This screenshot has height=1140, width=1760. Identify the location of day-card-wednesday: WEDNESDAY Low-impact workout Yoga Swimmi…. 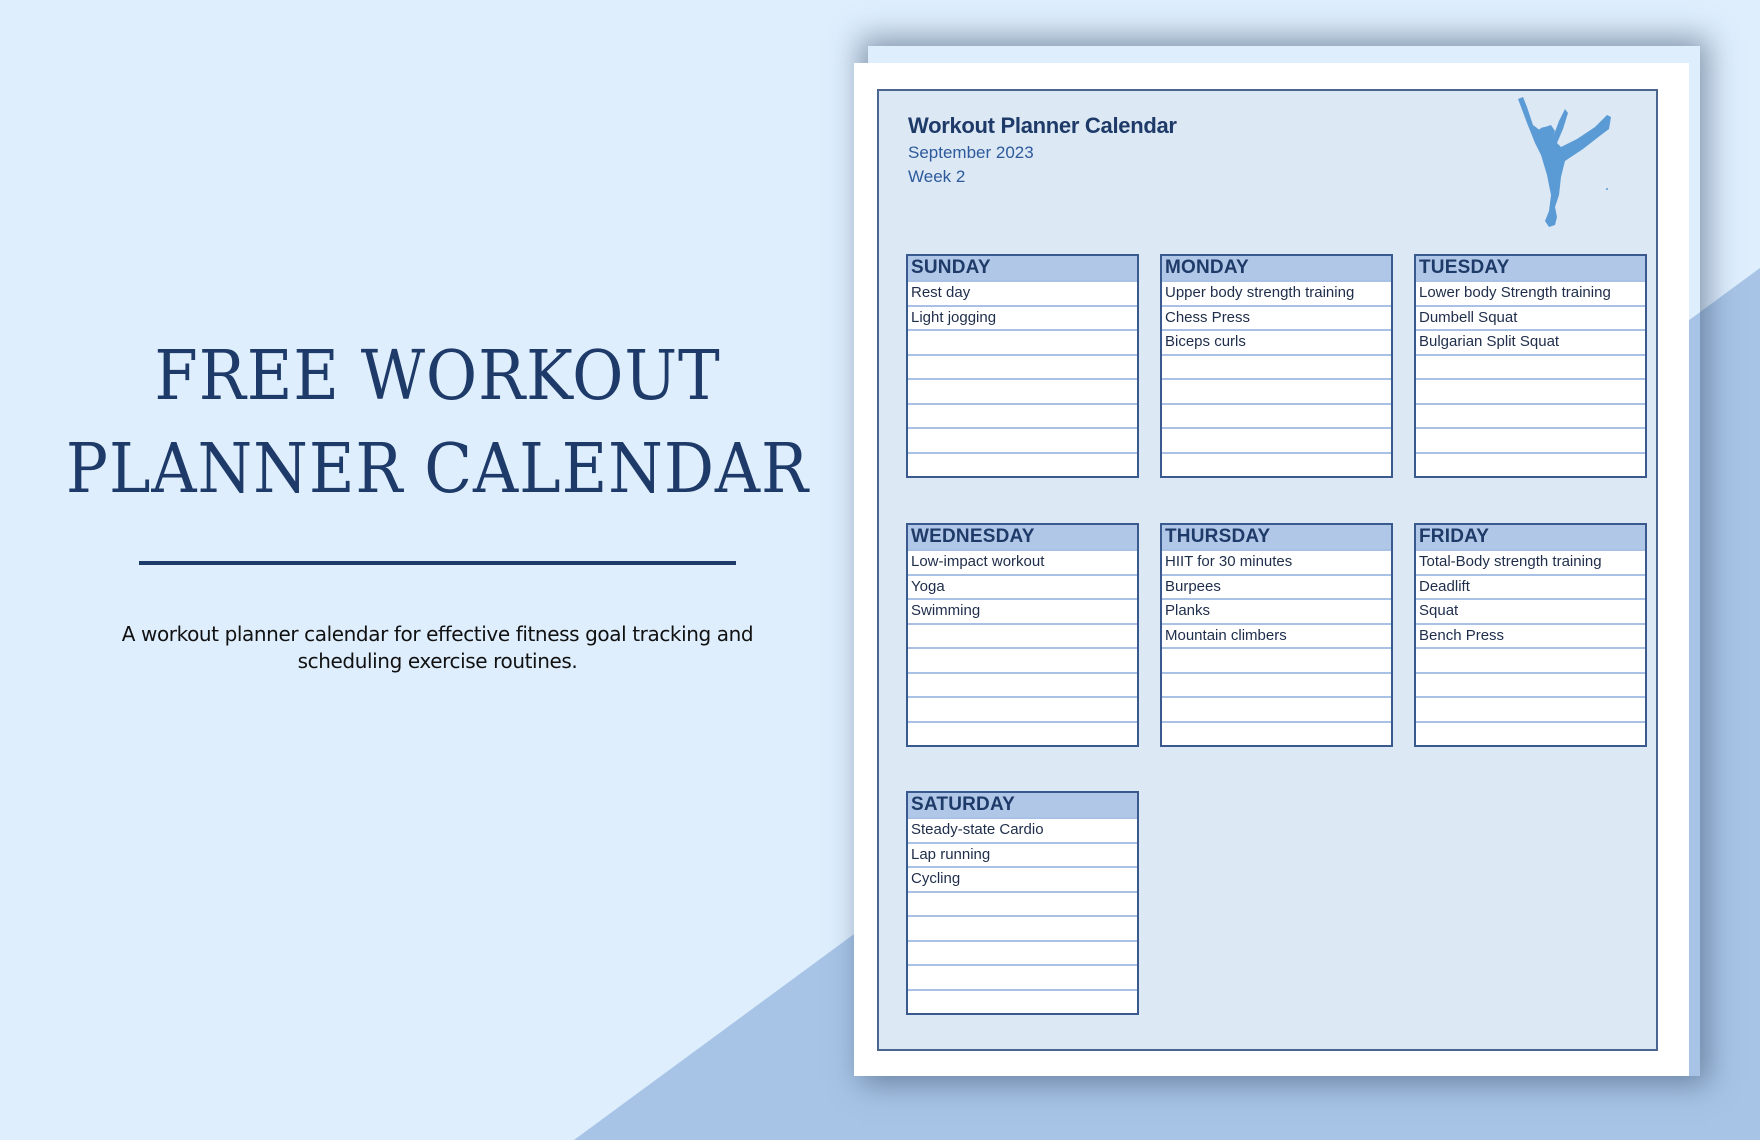
(1022, 635).